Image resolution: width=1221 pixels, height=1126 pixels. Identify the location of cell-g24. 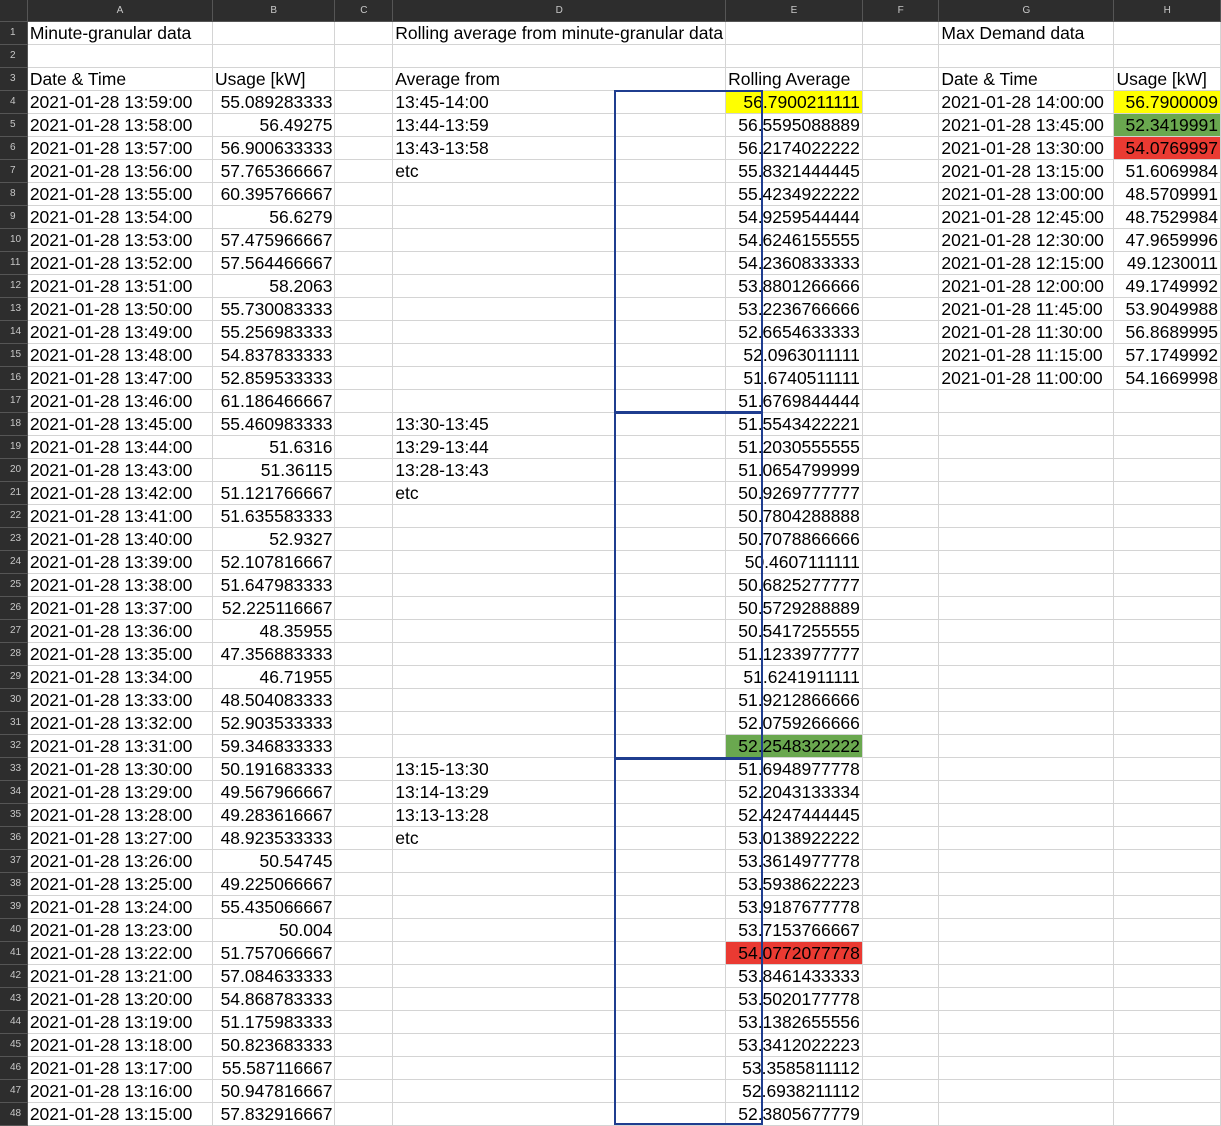
(1026, 562).